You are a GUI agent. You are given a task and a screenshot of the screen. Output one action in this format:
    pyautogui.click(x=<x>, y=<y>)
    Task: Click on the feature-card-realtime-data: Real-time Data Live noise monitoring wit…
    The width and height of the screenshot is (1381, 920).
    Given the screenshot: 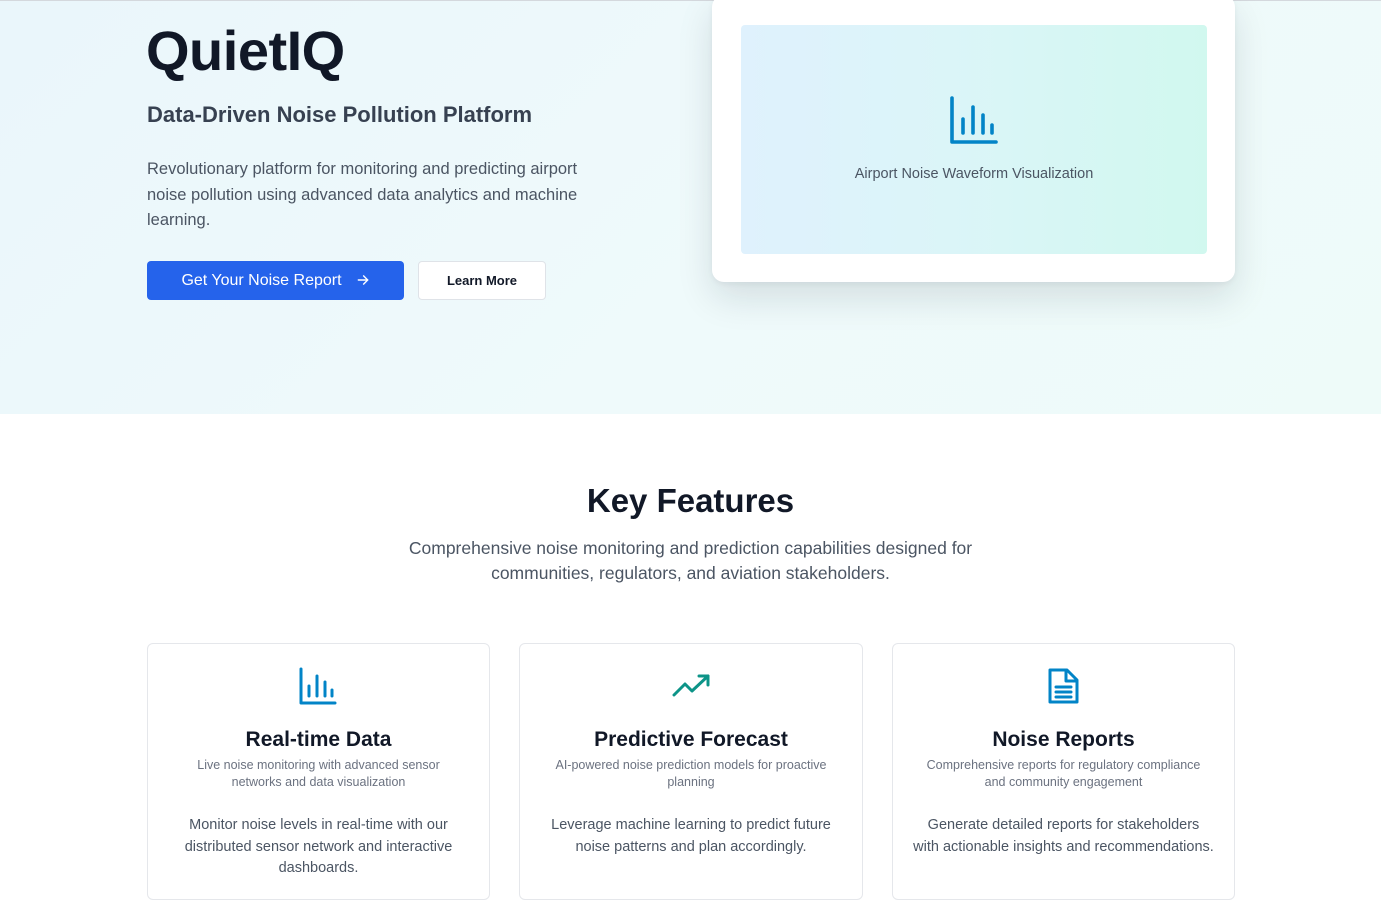 What is the action you would take?
    pyautogui.click(x=318, y=771)
    